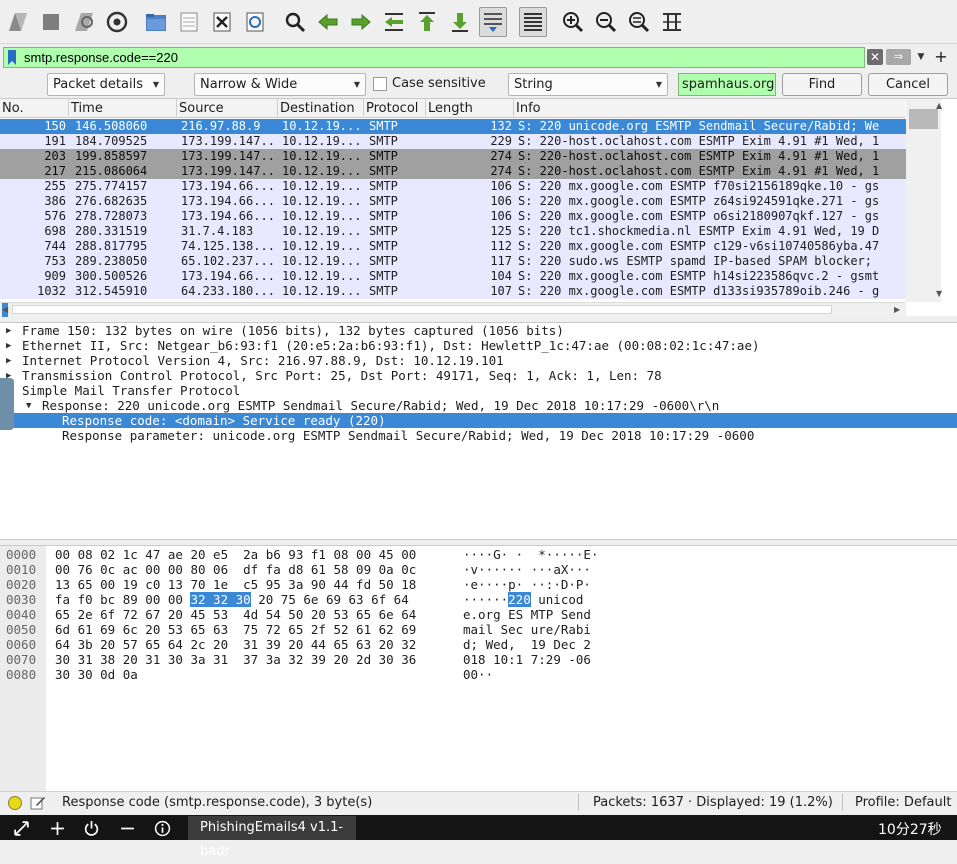  What do you see at coordinates (875, 57) in the screenshot?
I see `clear-filter-icon: ✕` at bounding box center [875, 57].